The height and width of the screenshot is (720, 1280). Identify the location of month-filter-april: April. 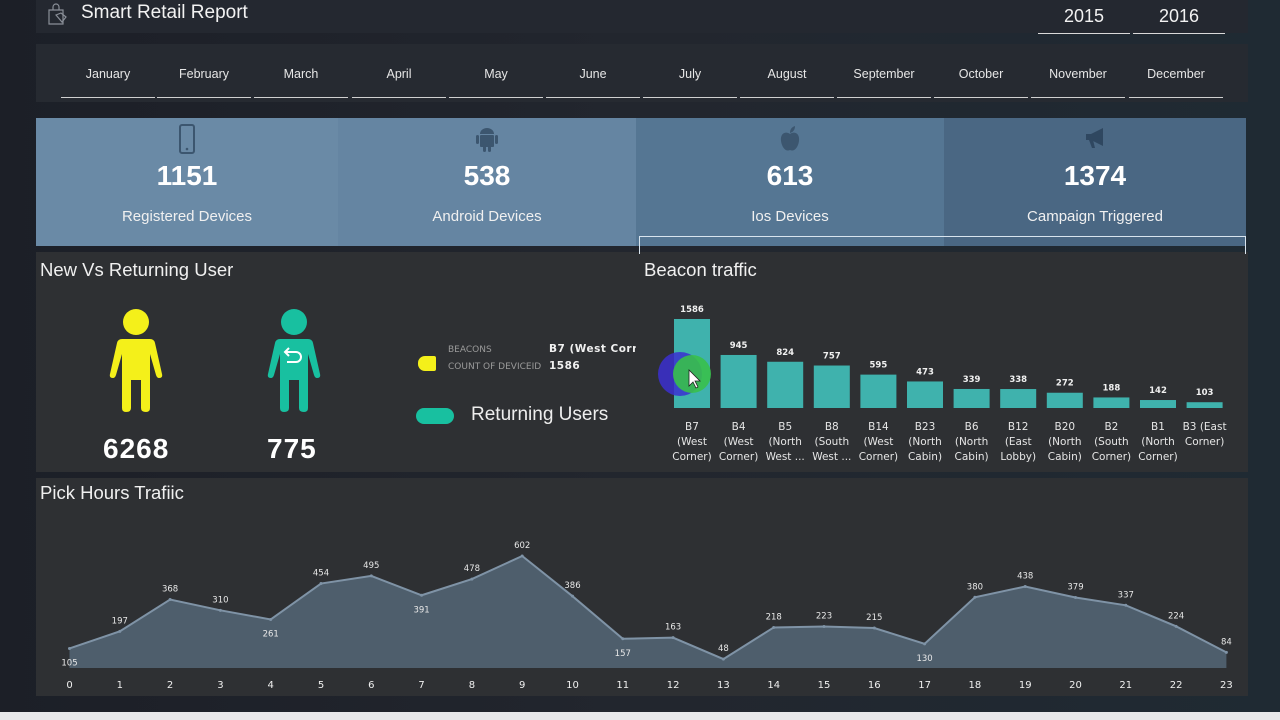
(399, 81).